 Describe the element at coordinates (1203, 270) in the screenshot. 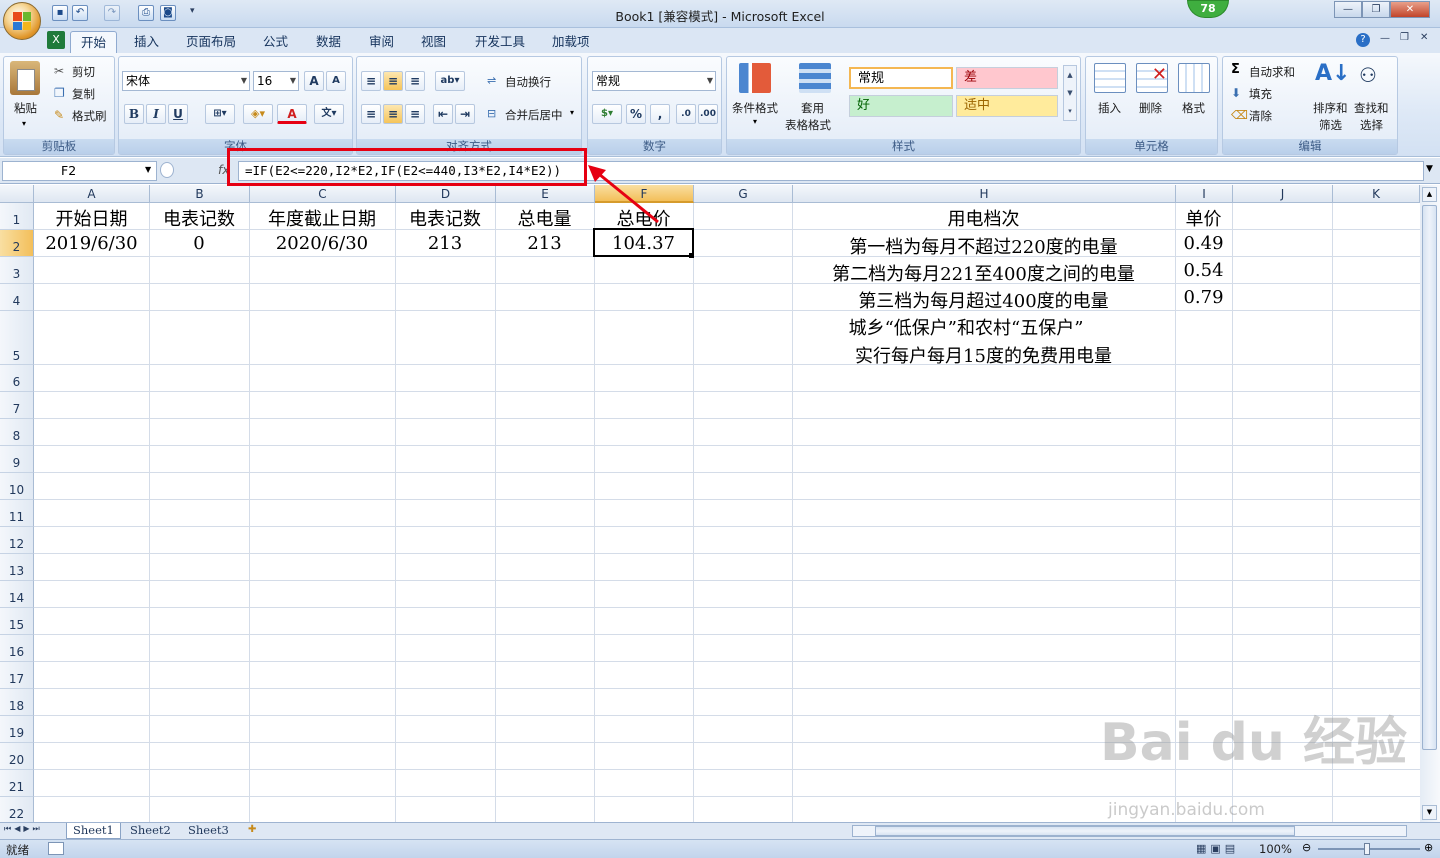

I see `cell-i3: 0.54` at that location.